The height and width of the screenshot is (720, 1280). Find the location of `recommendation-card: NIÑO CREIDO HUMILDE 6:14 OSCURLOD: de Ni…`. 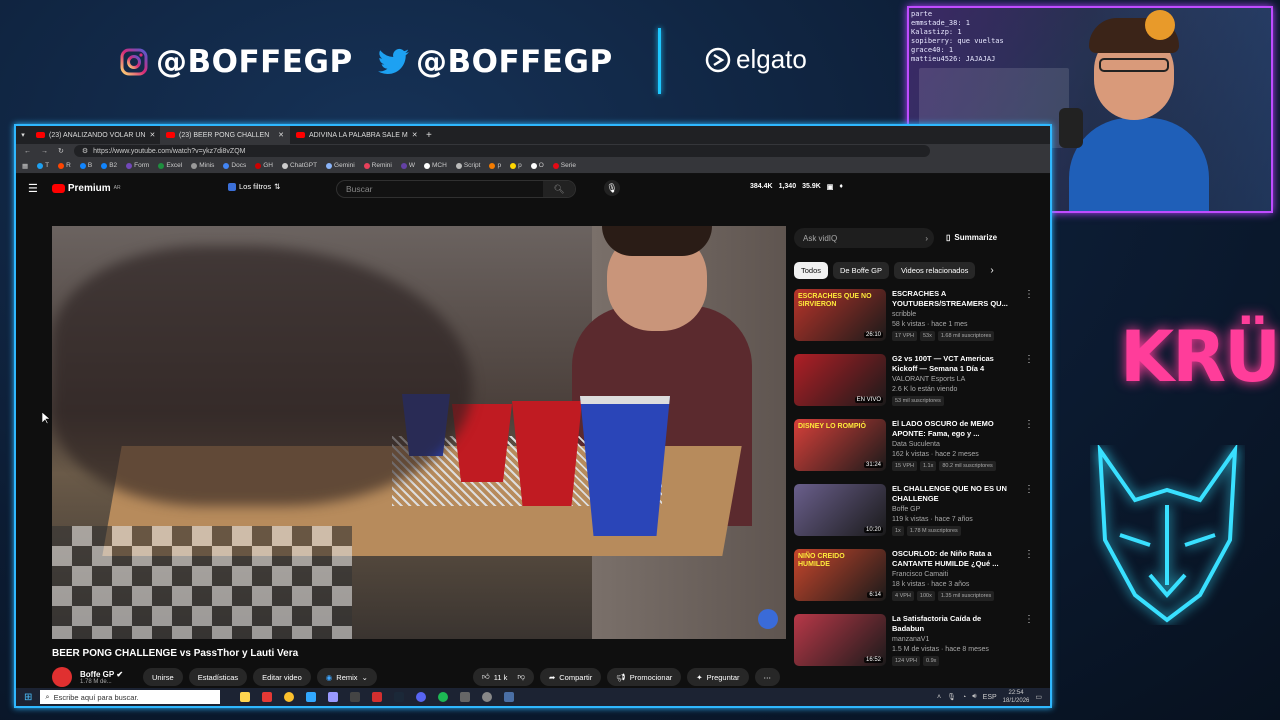

recommendation-card: NIÑO CREIDO HUMILDE 6:14 OSCURLOD: de Ni… is located at coordinates (914, 581).